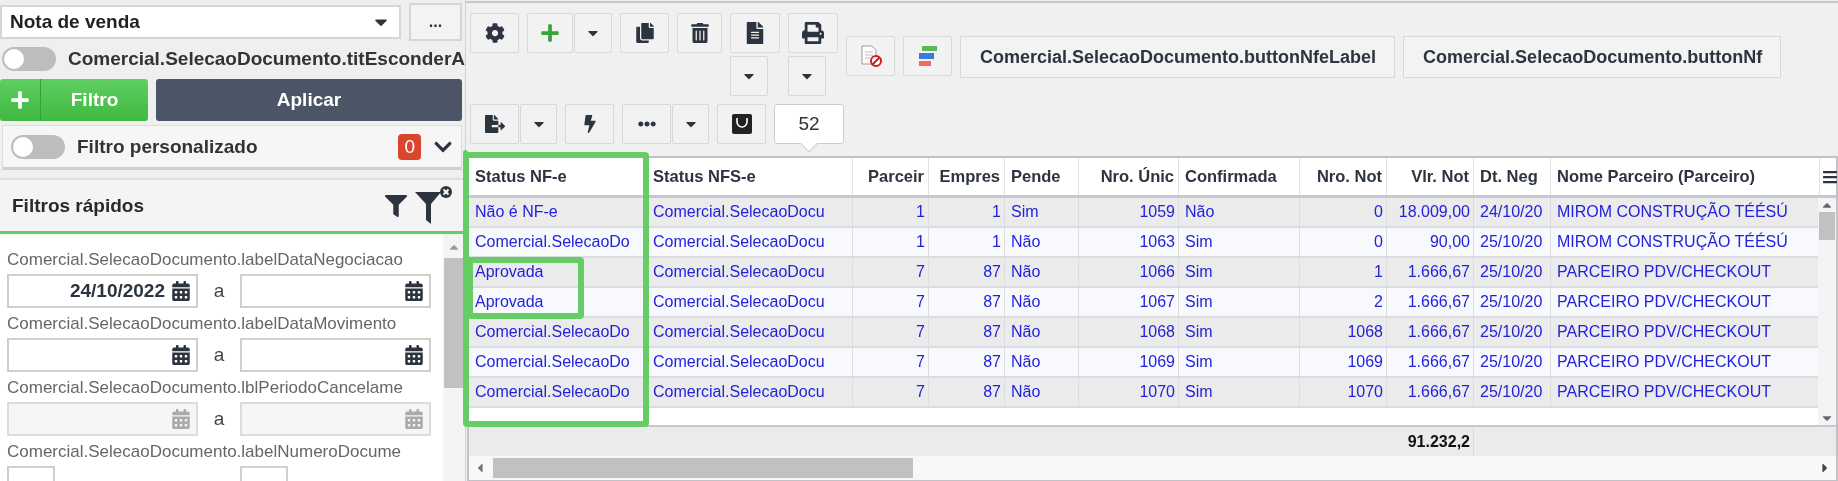 Image resolution: width=1838 pixels, height=481 pixels. I want to click on table-cell: 87, so click(967, 332).